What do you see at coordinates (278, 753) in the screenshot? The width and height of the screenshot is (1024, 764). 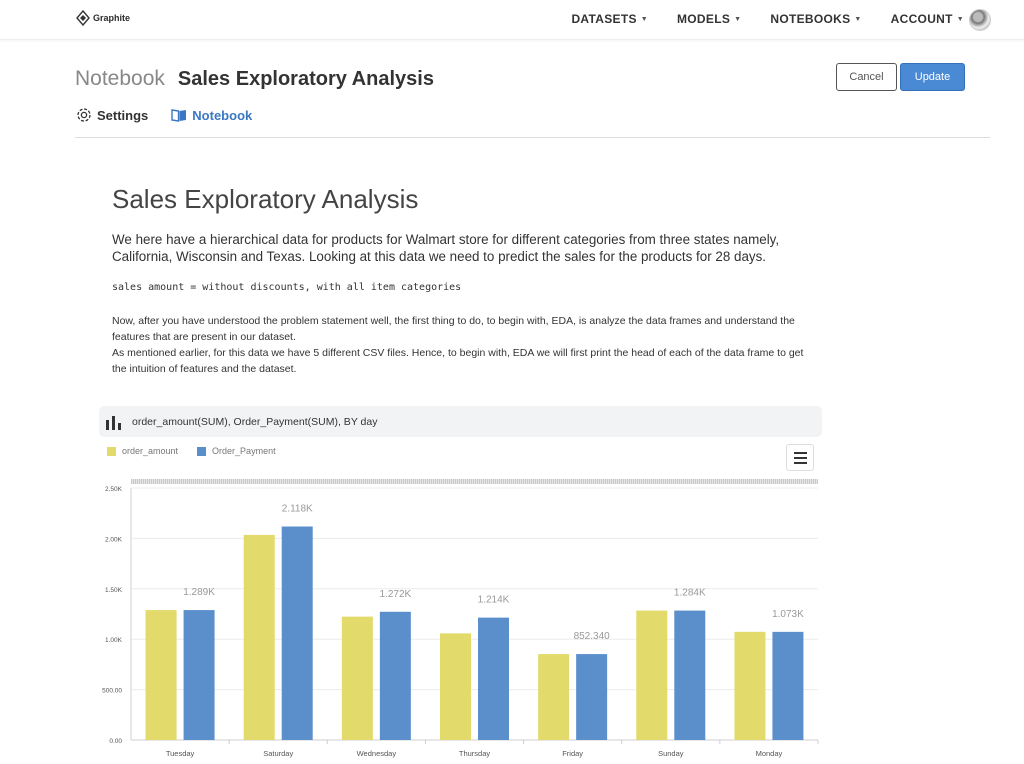 I see `x-tick-label: Saturday` at bounding box center [278, 753].